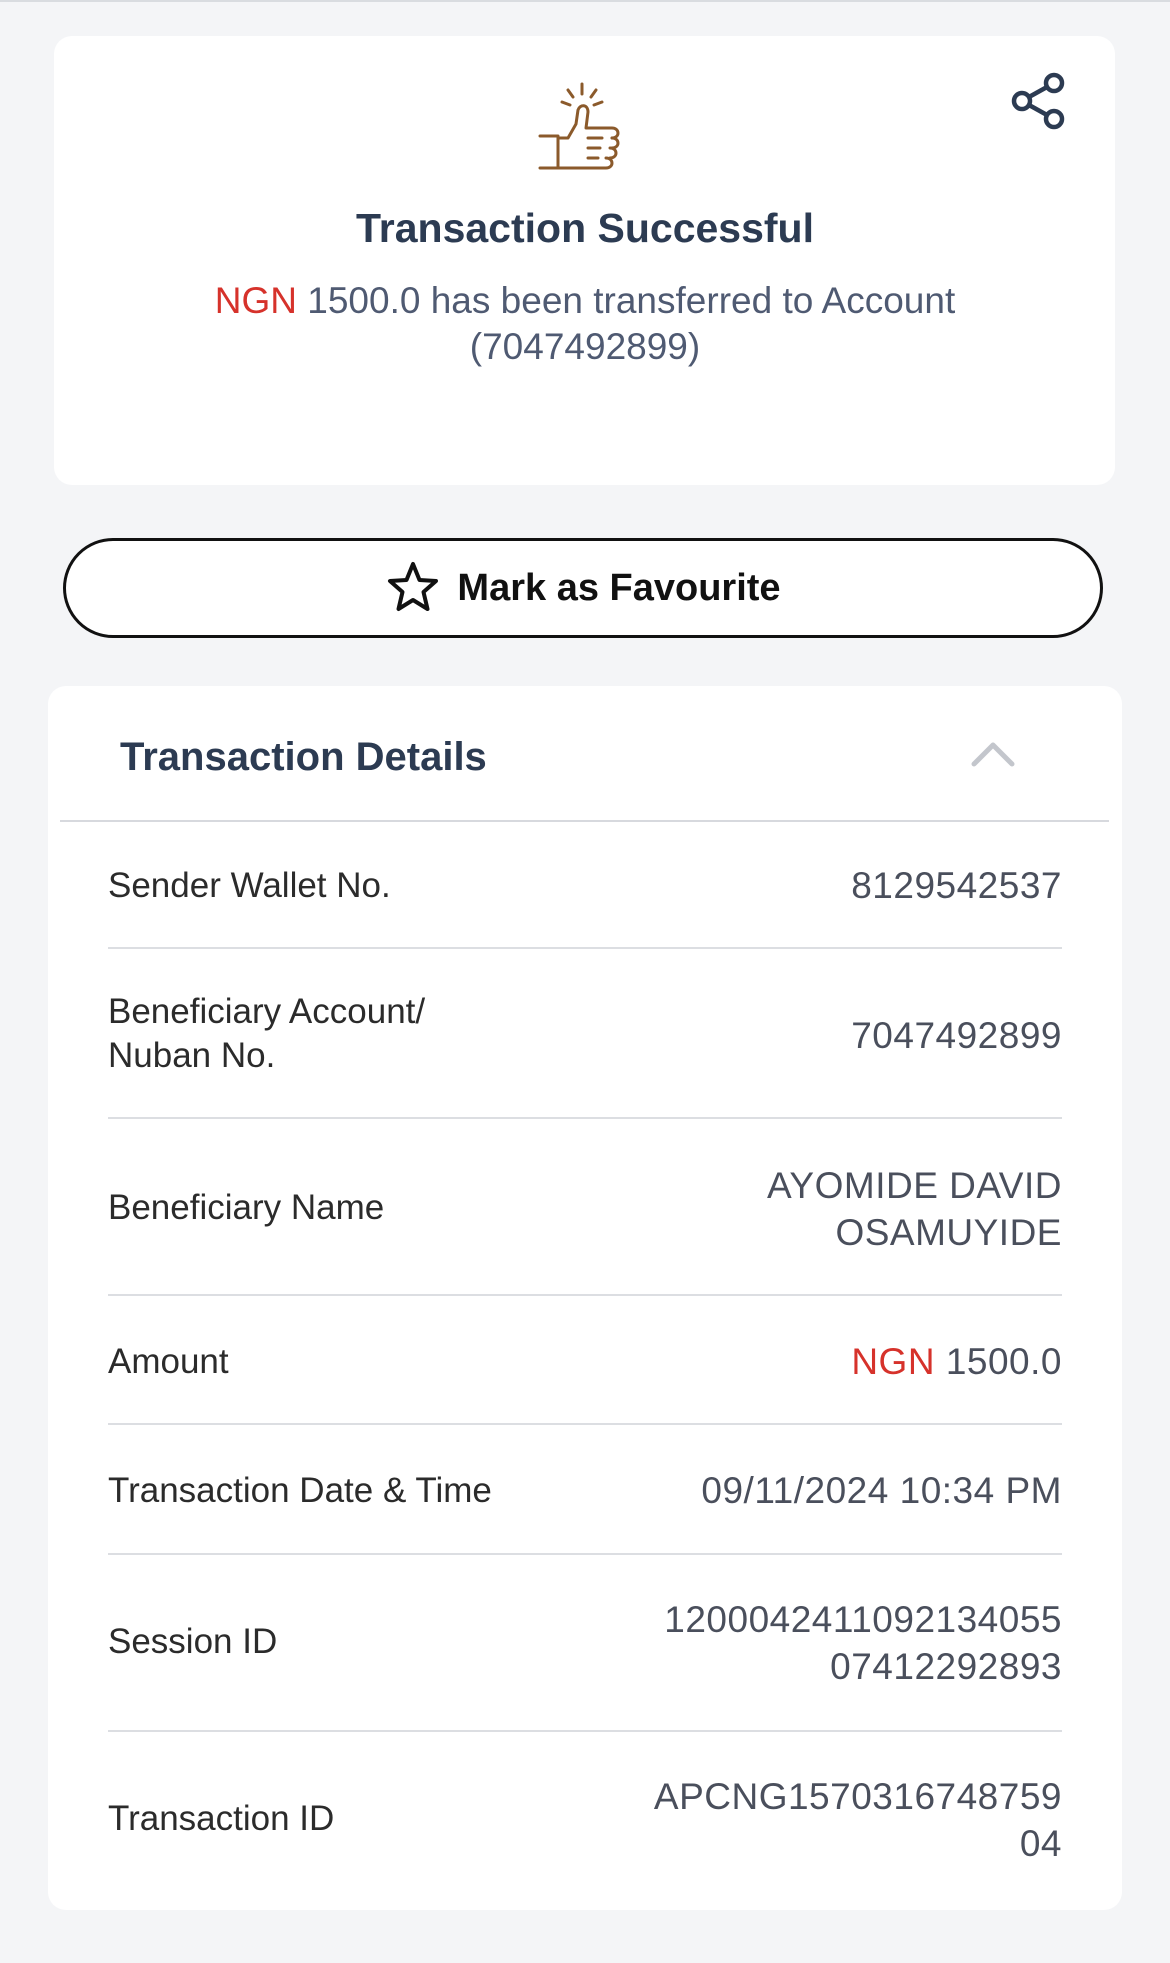 The height and width of the screenshot is (1963, 1170). What do you see at coordinates (193, 1641) in the screenshot?
I see `session-id-label: Session ID` at bounding box center [193, 1641].